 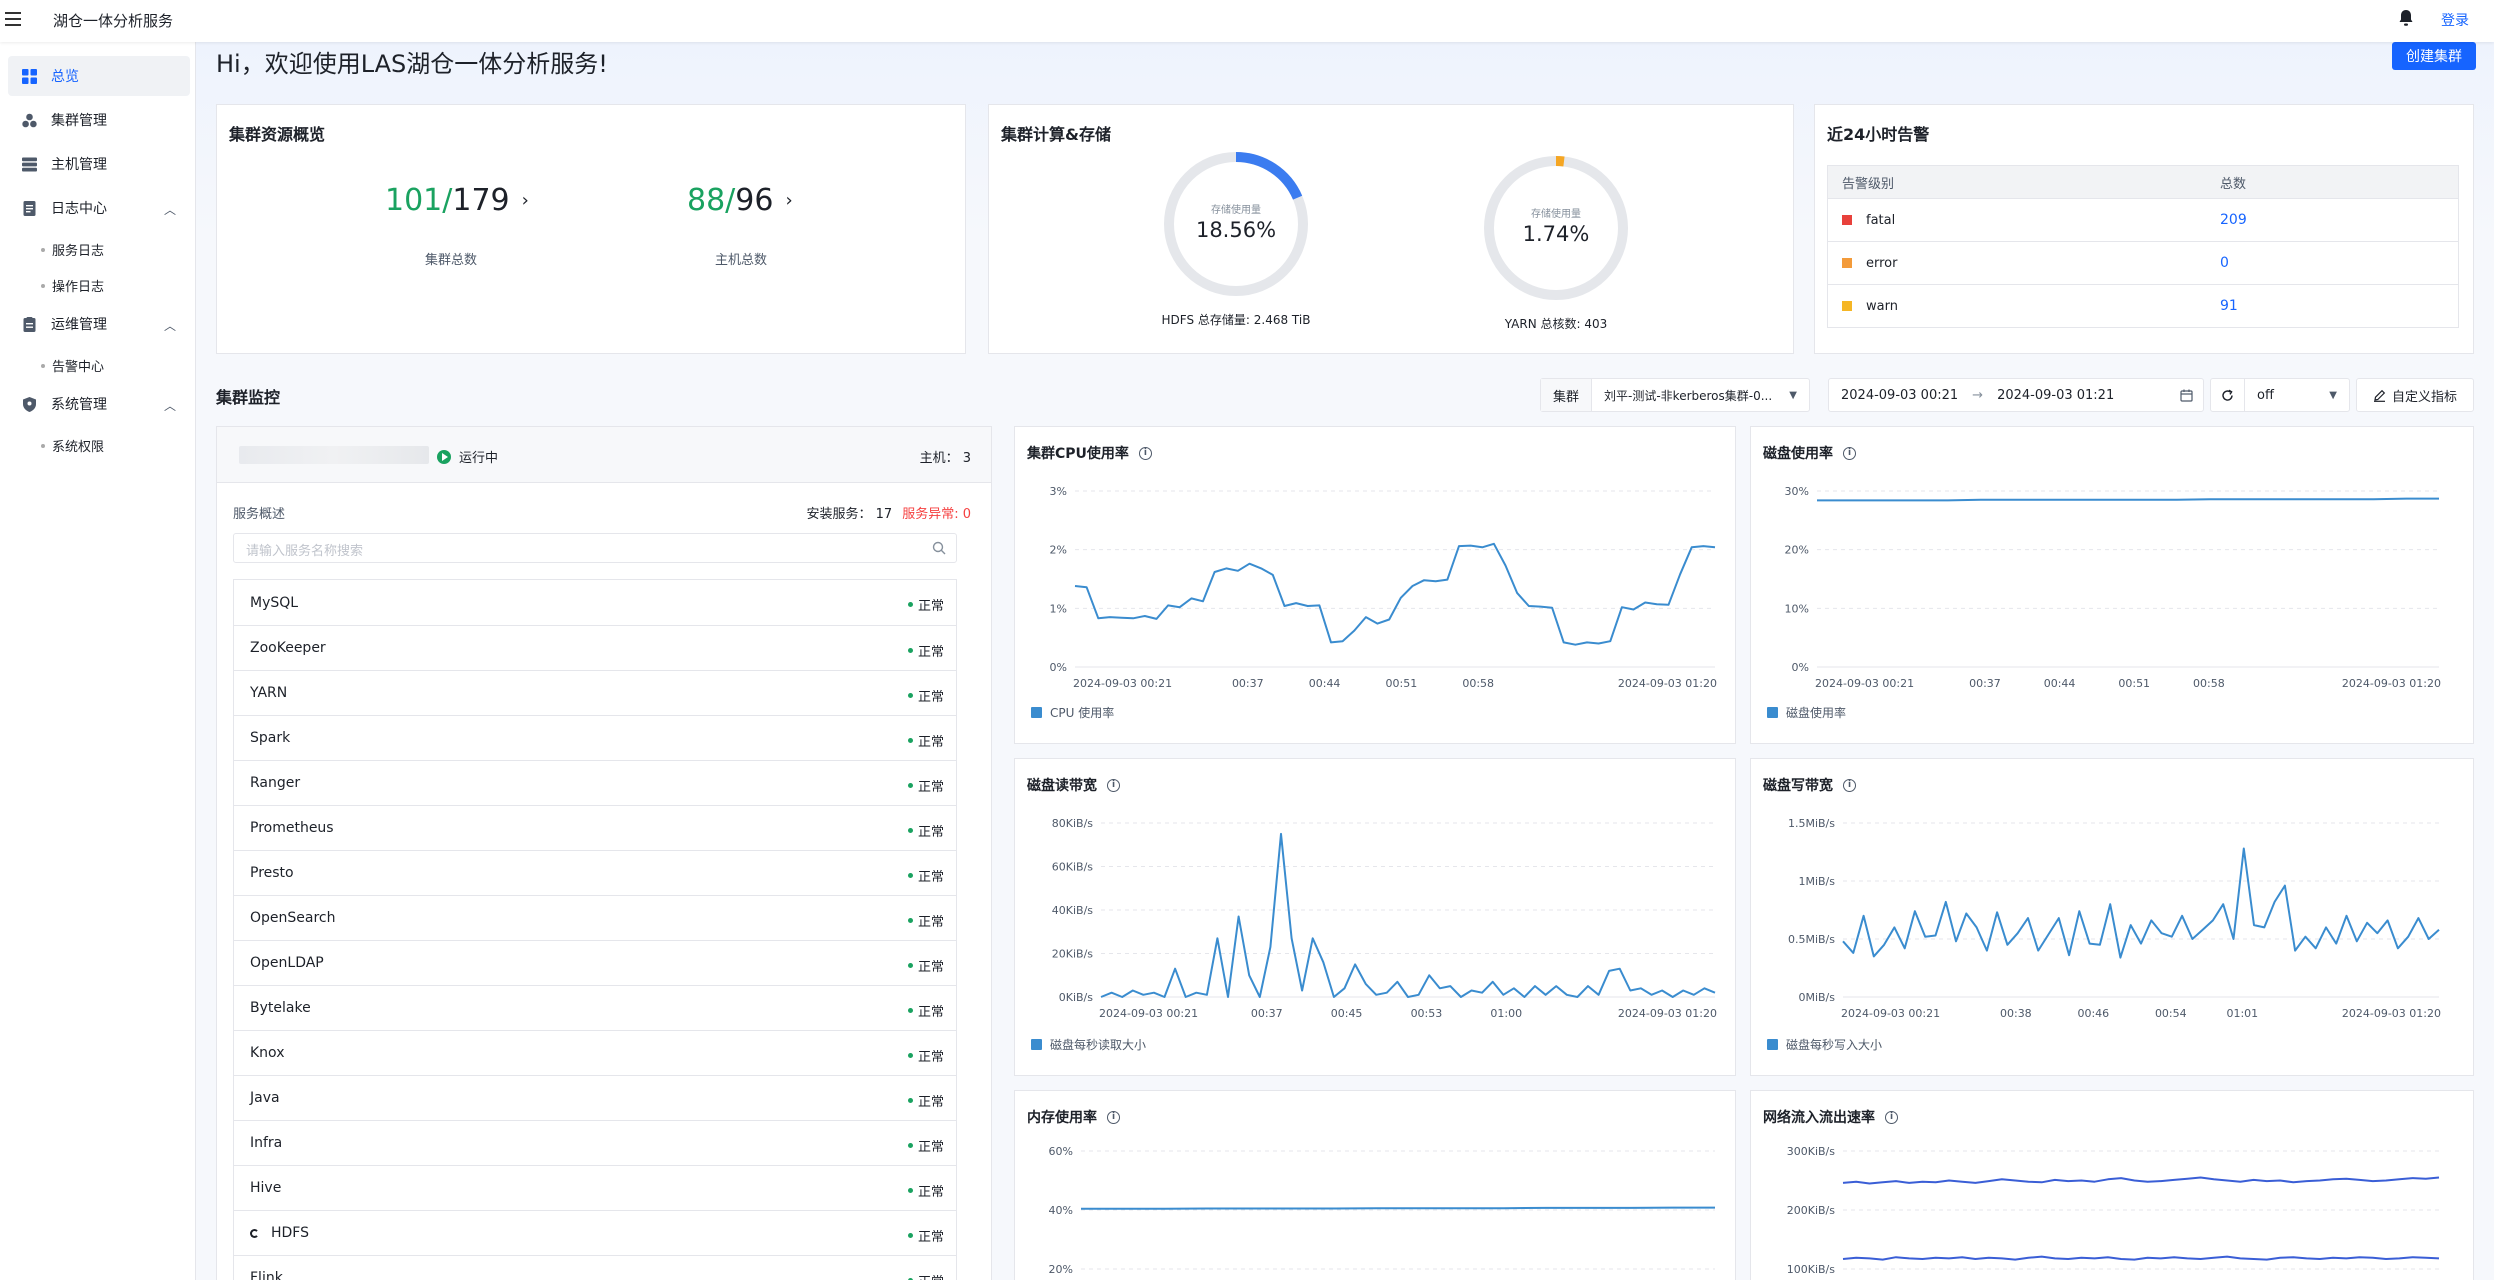 What do you see at coordinates (595, 737) in the screenshot?
I see `service-row: Spark 正常` at bounding box center [595, 737].